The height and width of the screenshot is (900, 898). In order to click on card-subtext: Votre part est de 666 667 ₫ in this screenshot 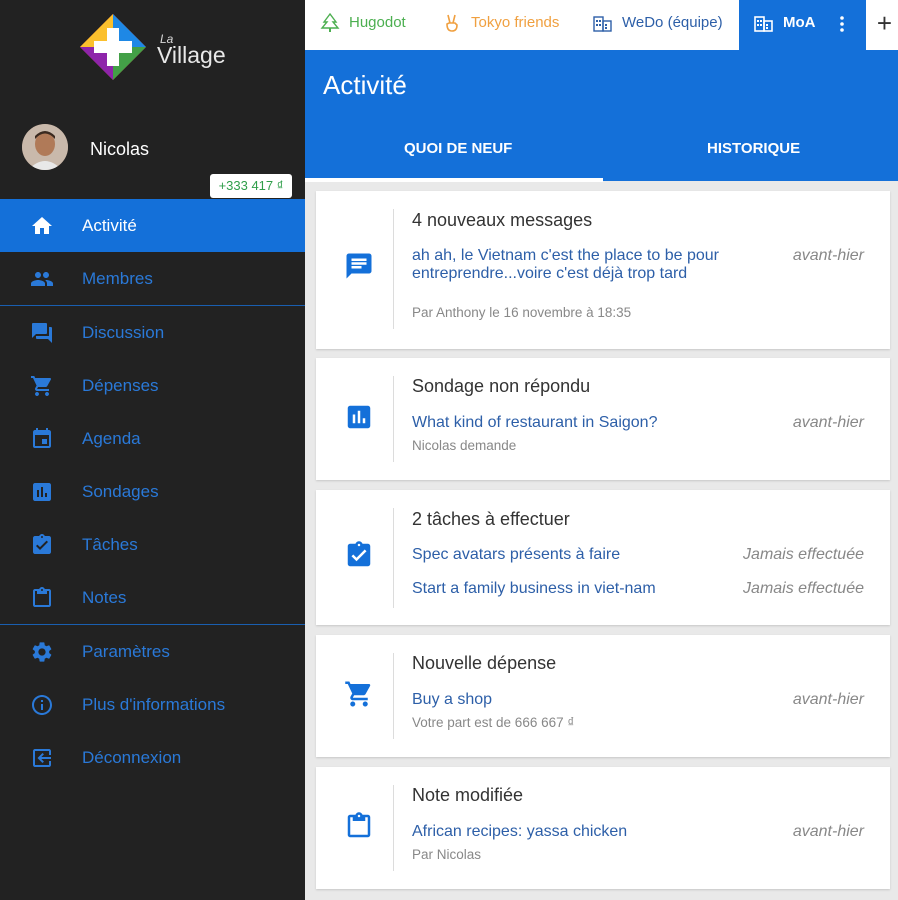, I will do `click(493, 722)`.